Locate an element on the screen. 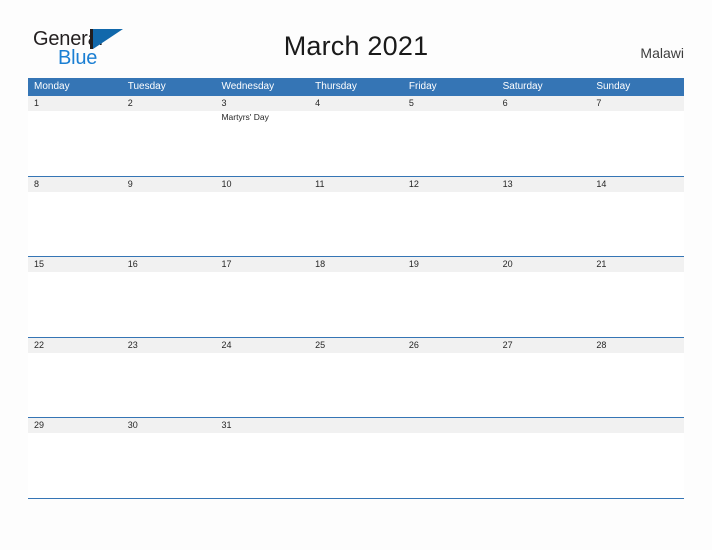  day-number: 14 is located at coordinates (637, 184).